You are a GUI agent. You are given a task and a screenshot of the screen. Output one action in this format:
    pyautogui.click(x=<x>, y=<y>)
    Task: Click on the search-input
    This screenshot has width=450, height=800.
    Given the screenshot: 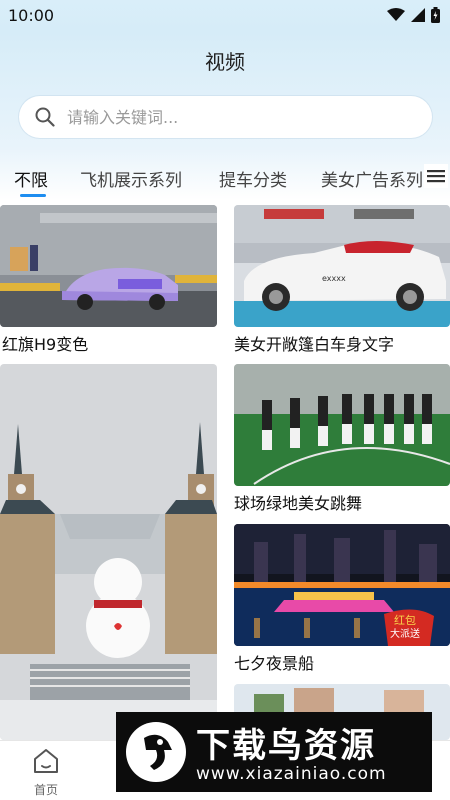 What is the action you would take?
    pyautogui.click(x=232, y=117)
    